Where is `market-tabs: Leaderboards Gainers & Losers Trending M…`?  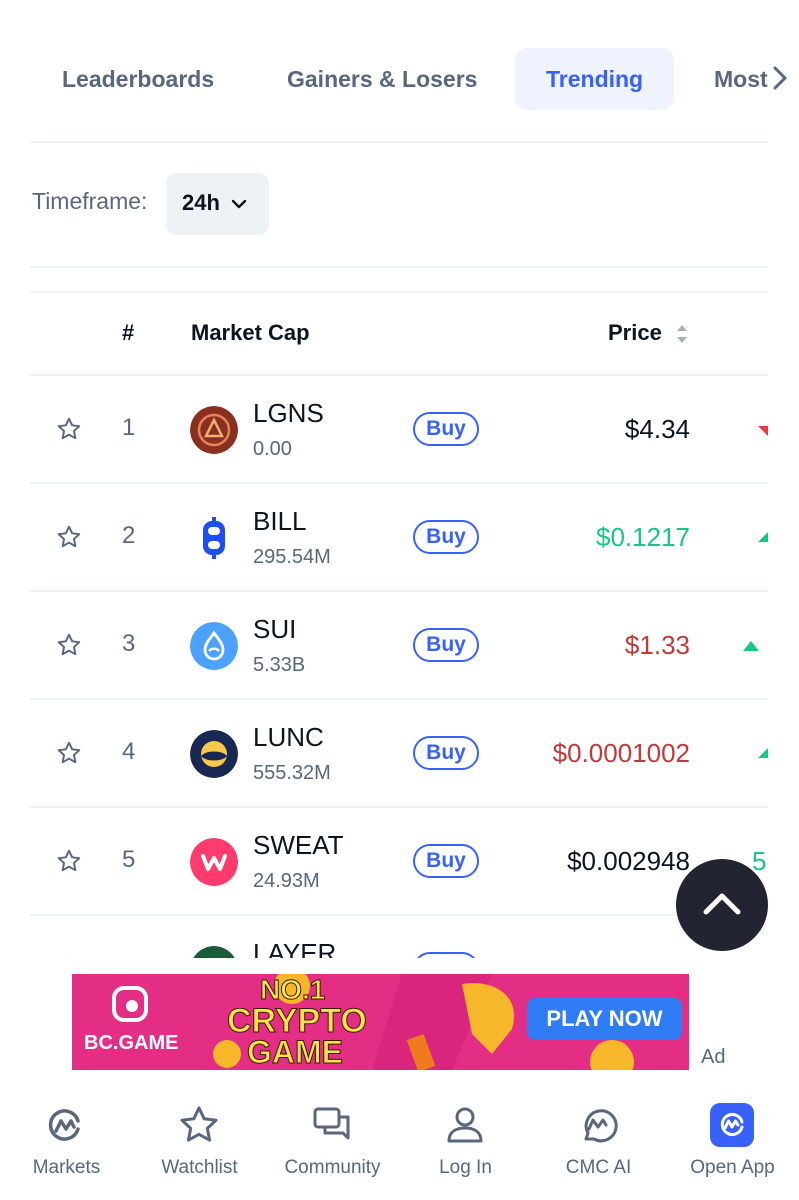
market-tabs: Leaderboards Gainers & Losers Trending M… is located at coordinates (399, 71).